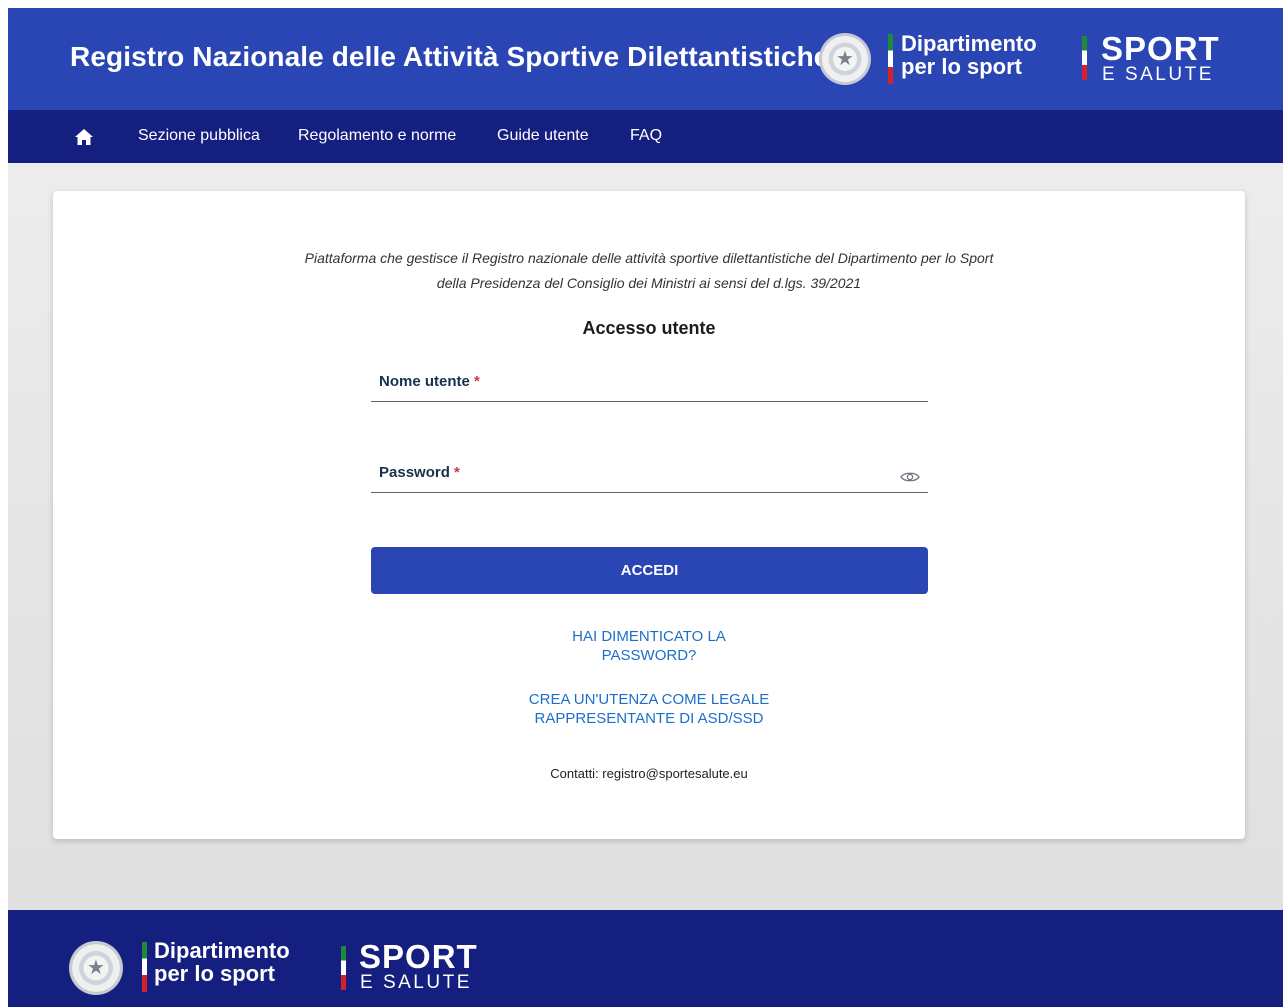 The image size is (1283, 1007). Describe the element at coordinates (199, 136) in the screenshot. I see `nav-item-sezione-pubblica: Sezione pubblica` at that location.